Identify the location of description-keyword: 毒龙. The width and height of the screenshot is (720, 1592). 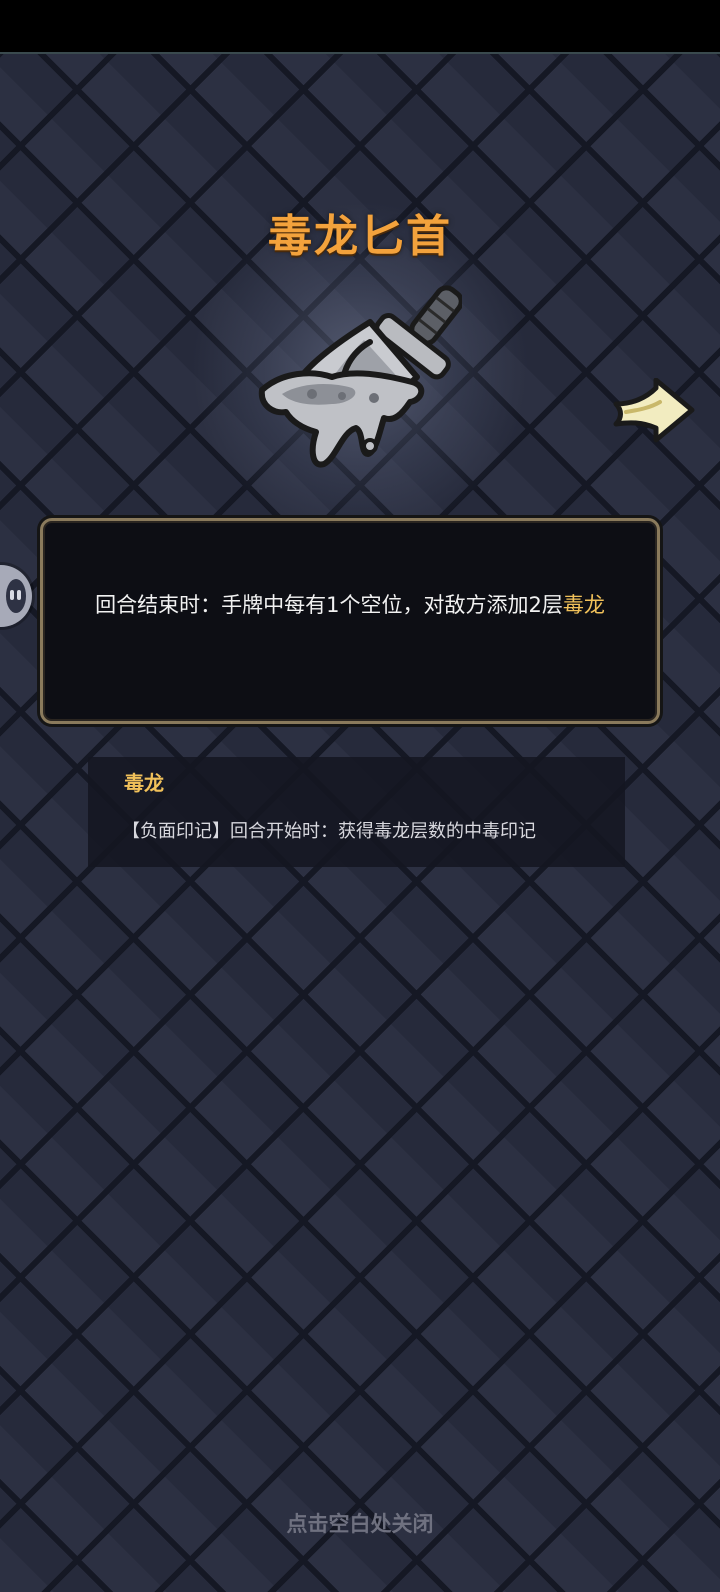
(584, 605).